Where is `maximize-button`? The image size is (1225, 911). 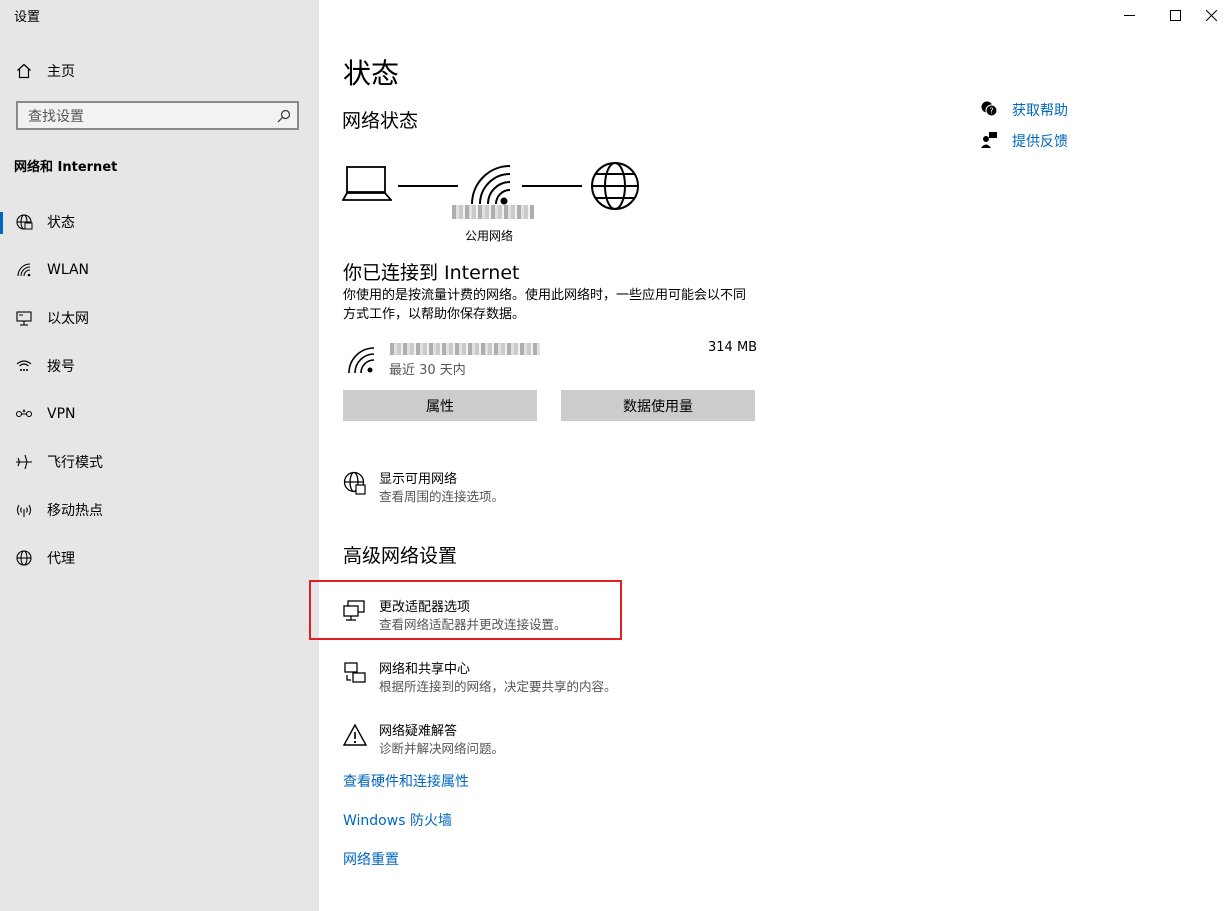 maximize-button is located at coordinates (1175, 15).